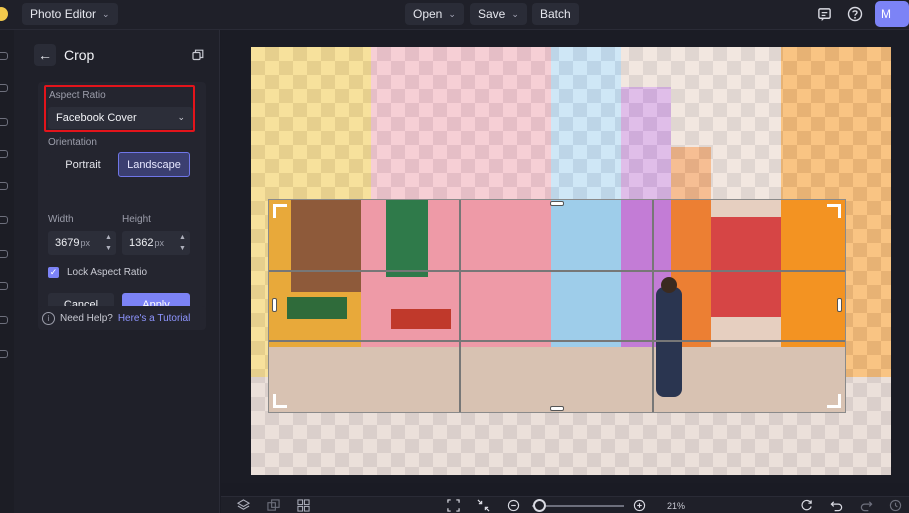 The width and height of the screenshot is (909, 513). Describe the element at coordinates (198, 54) in the screenshot. I see `copy-icon` at that location.